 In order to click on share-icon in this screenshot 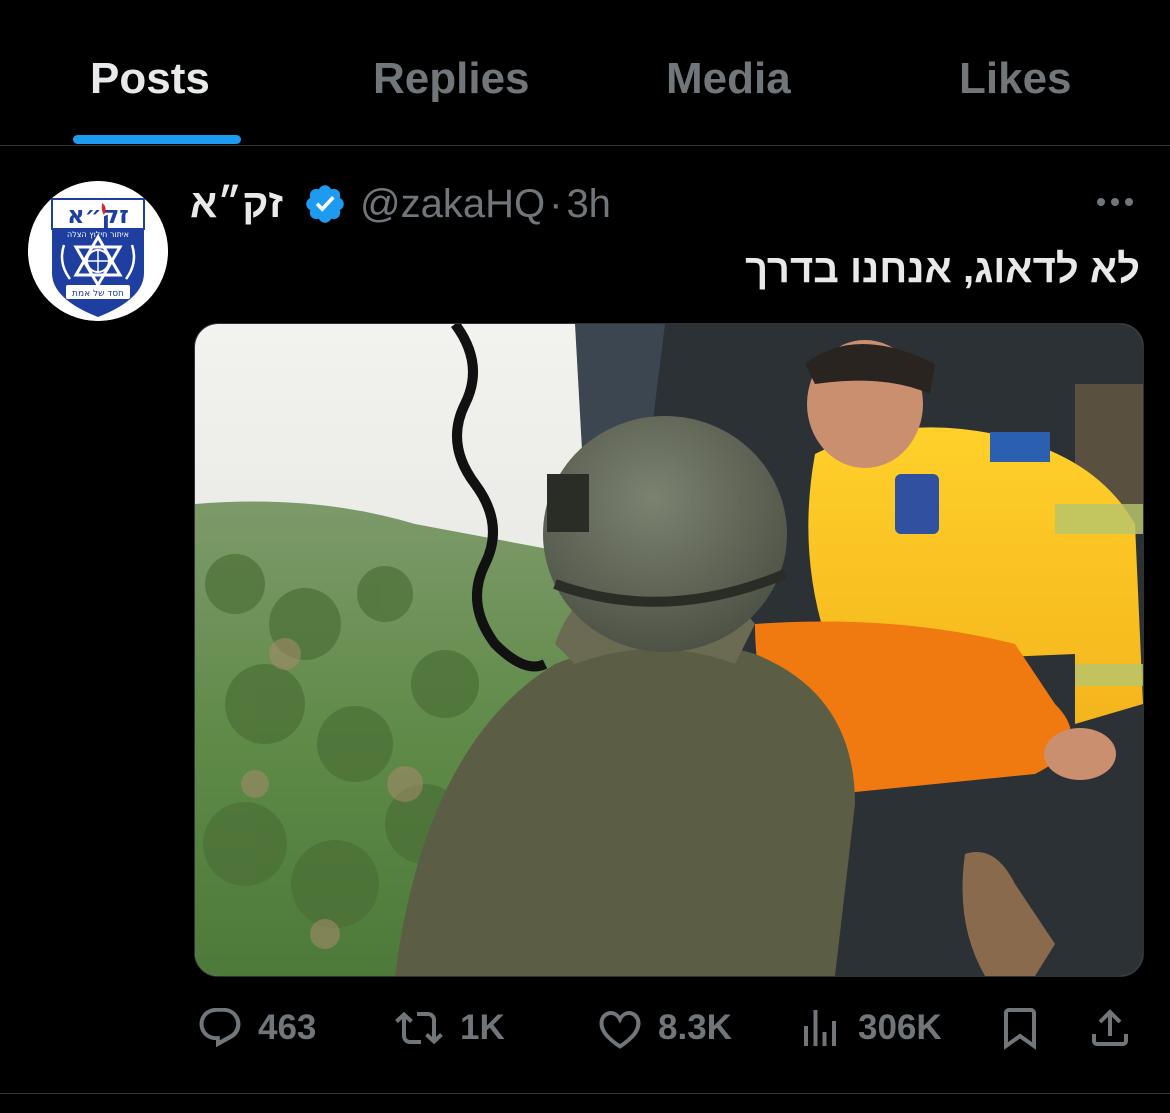, I will do `click(1110, 1027)`.